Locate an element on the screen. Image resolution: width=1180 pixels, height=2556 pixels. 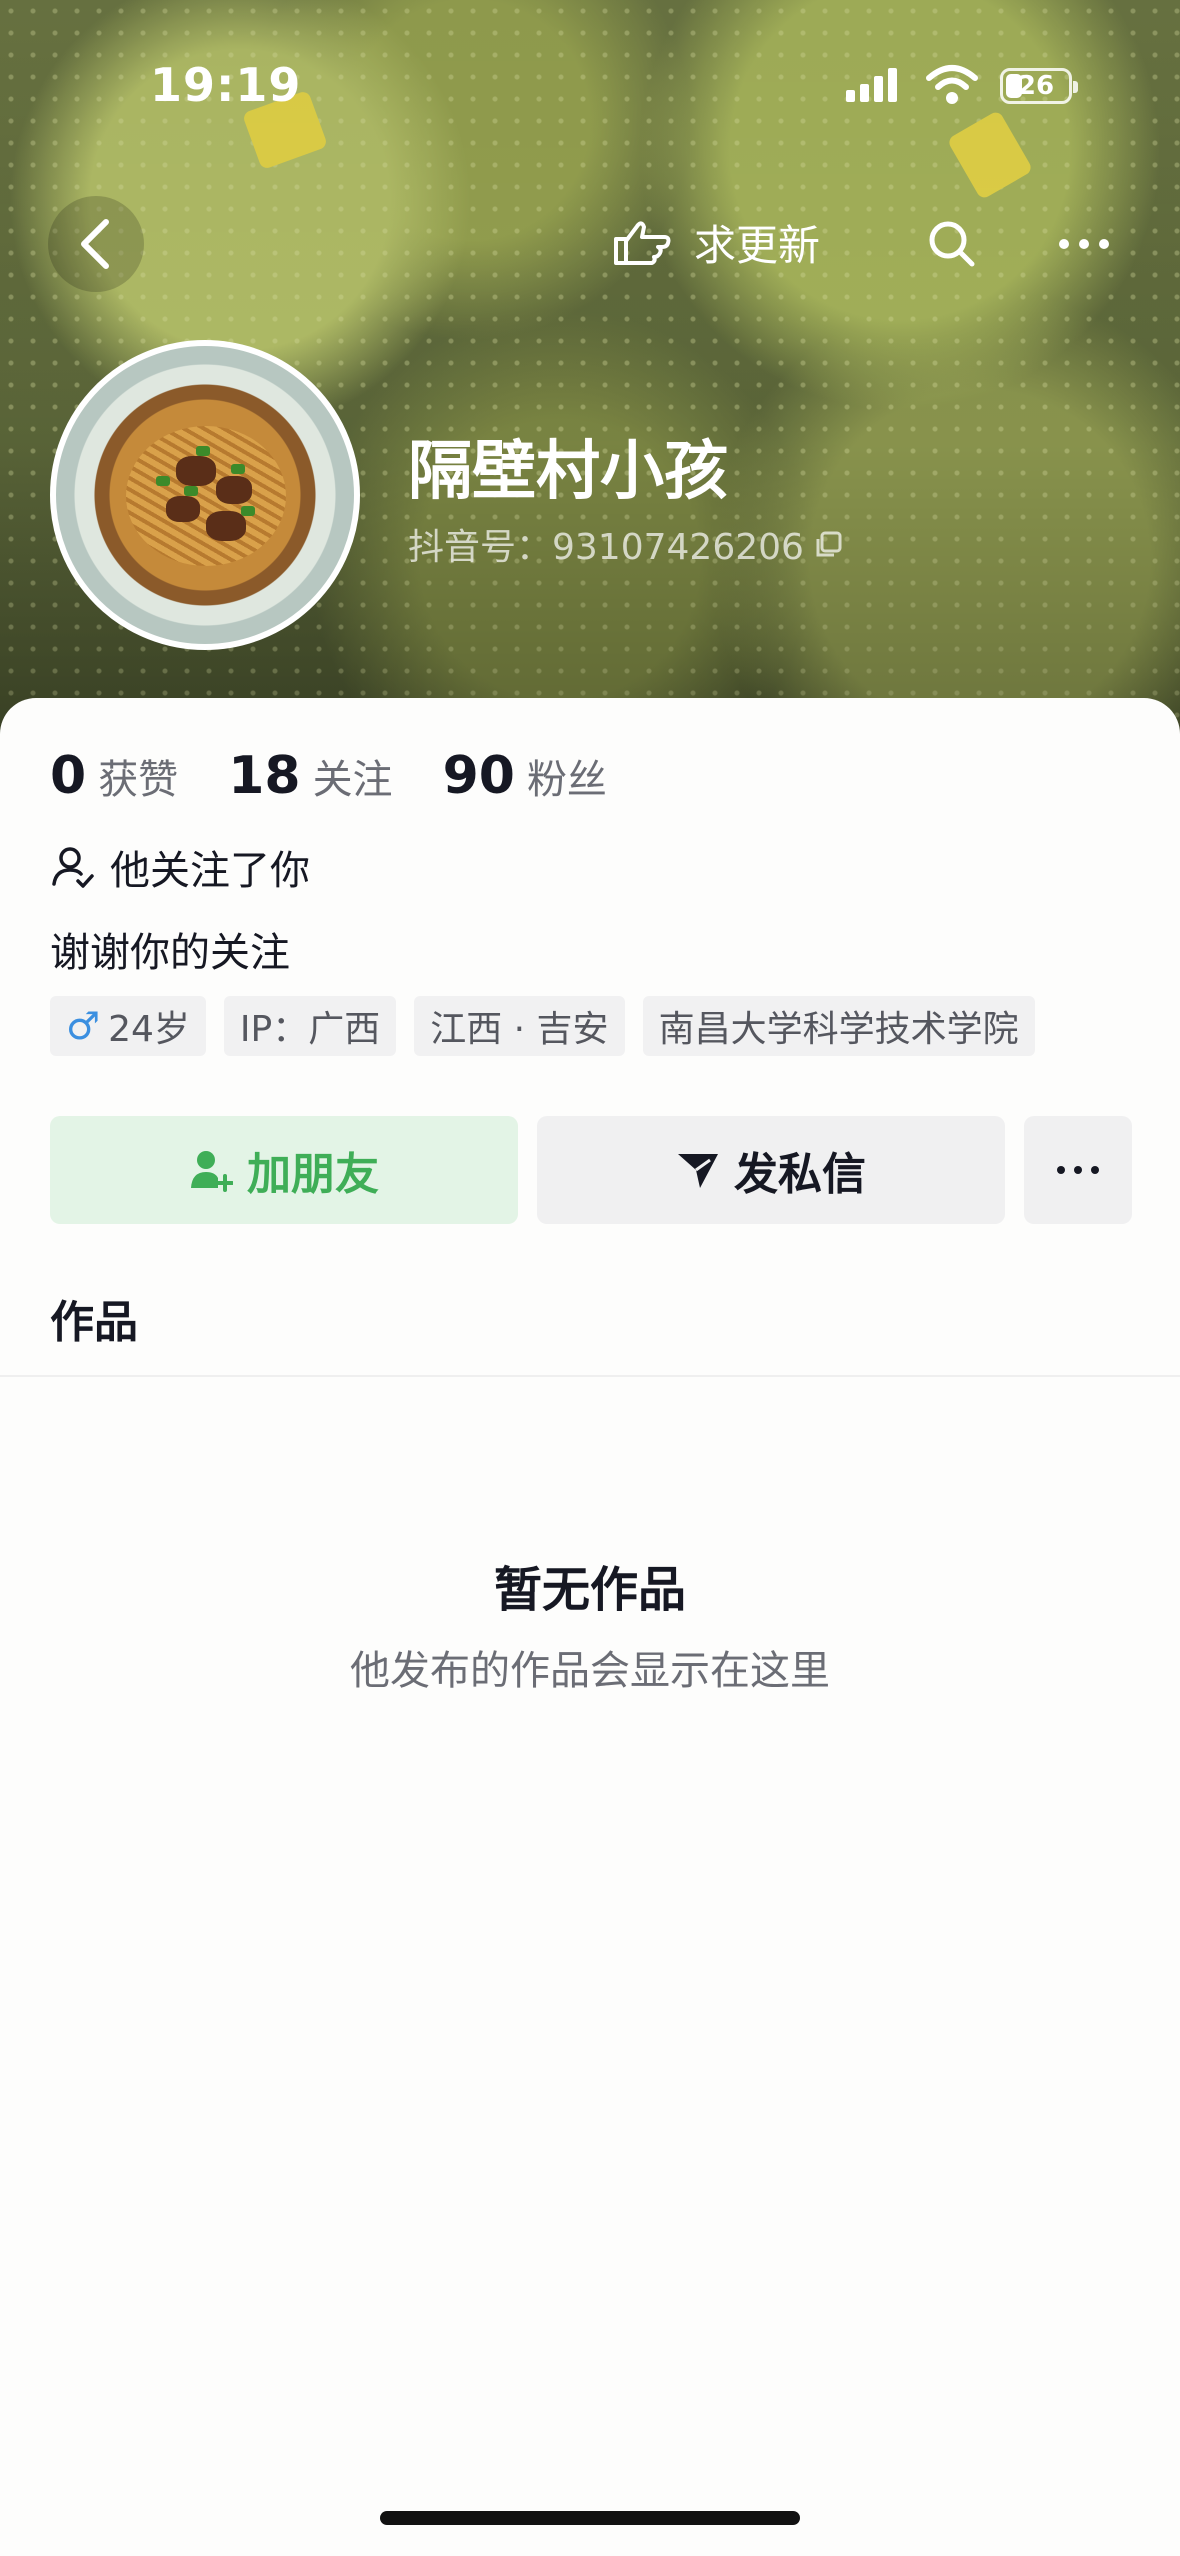
home-indicator is located at coordinates (590, 2518).